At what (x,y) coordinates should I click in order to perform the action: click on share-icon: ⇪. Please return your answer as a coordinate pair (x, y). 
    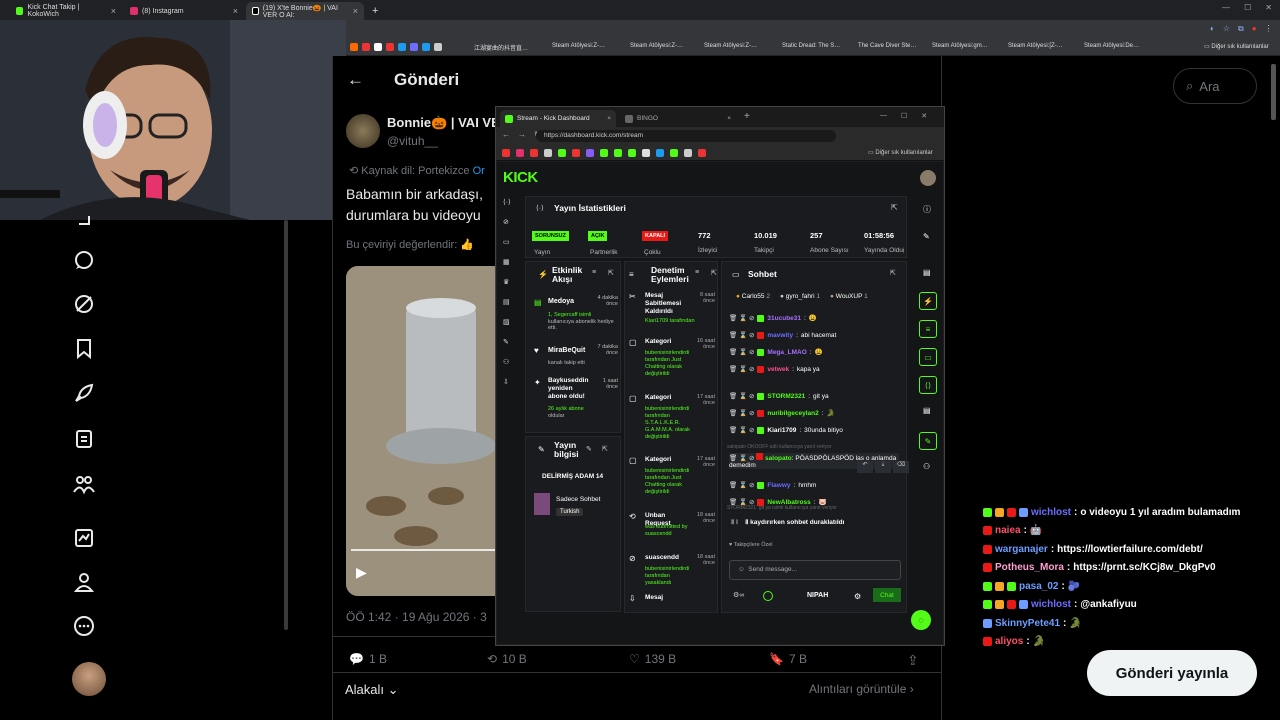
    Looking at the image, I should click on (913, 660).